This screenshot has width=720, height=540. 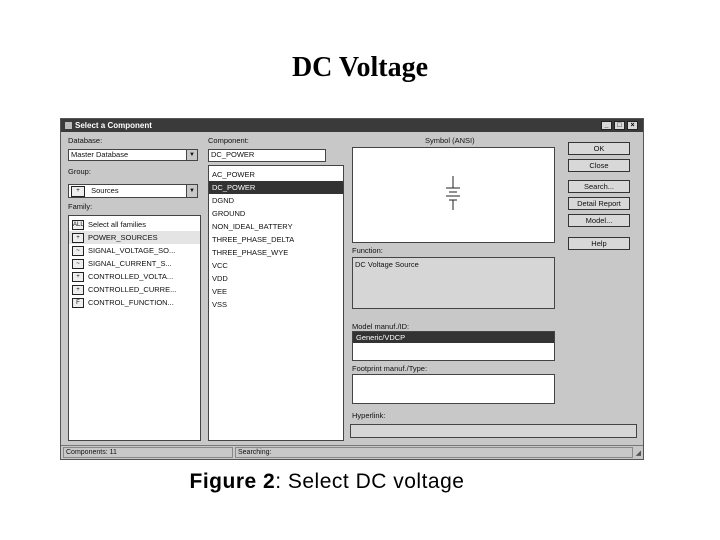 What do you see at coordinates (599, 148) in the screenshot?
I see `ok-button: OK` at bounding box center [599, 148].